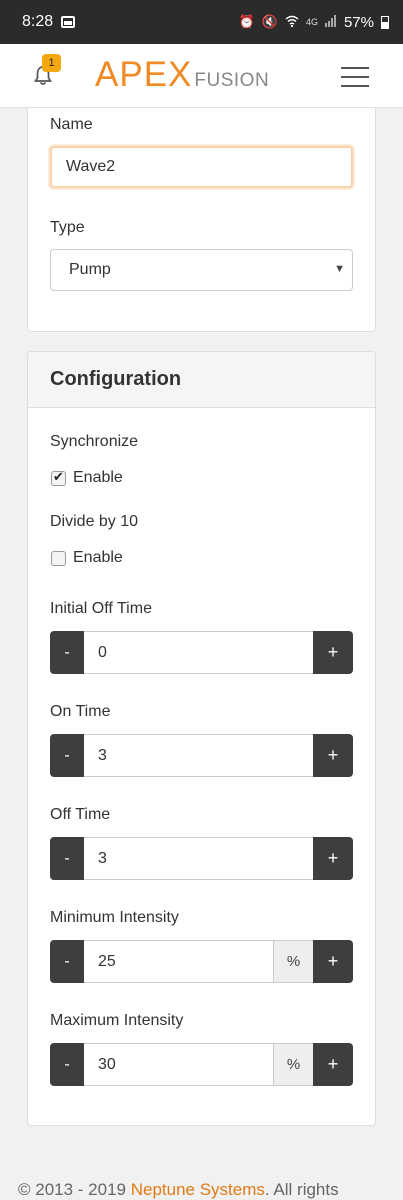  What do you see at coordinates (67, 1064) in the screenshot?
I see `maximum-intensity-decrement-button: -` at bounding box center [67, 1064].